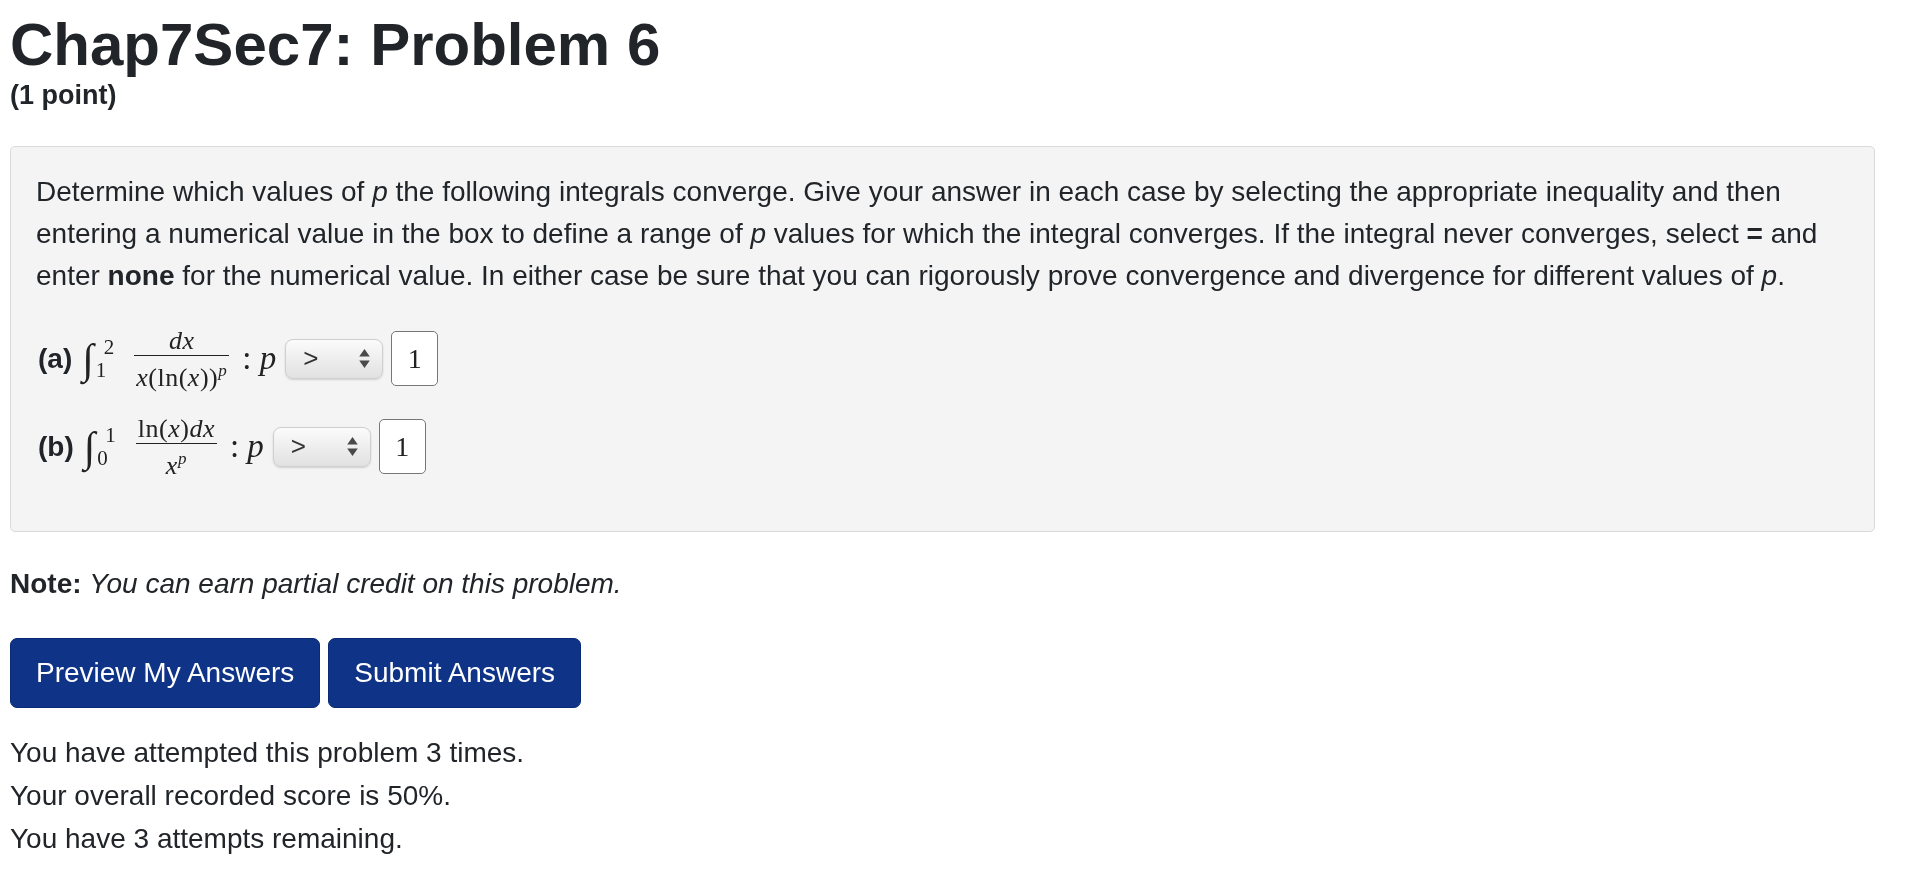 The height and width of the screenshot is (872, 1922). Describe the element at coordinates (206, 839) in the screenshot. I see `status-text: You have 3 attempts remaining.` at that location.